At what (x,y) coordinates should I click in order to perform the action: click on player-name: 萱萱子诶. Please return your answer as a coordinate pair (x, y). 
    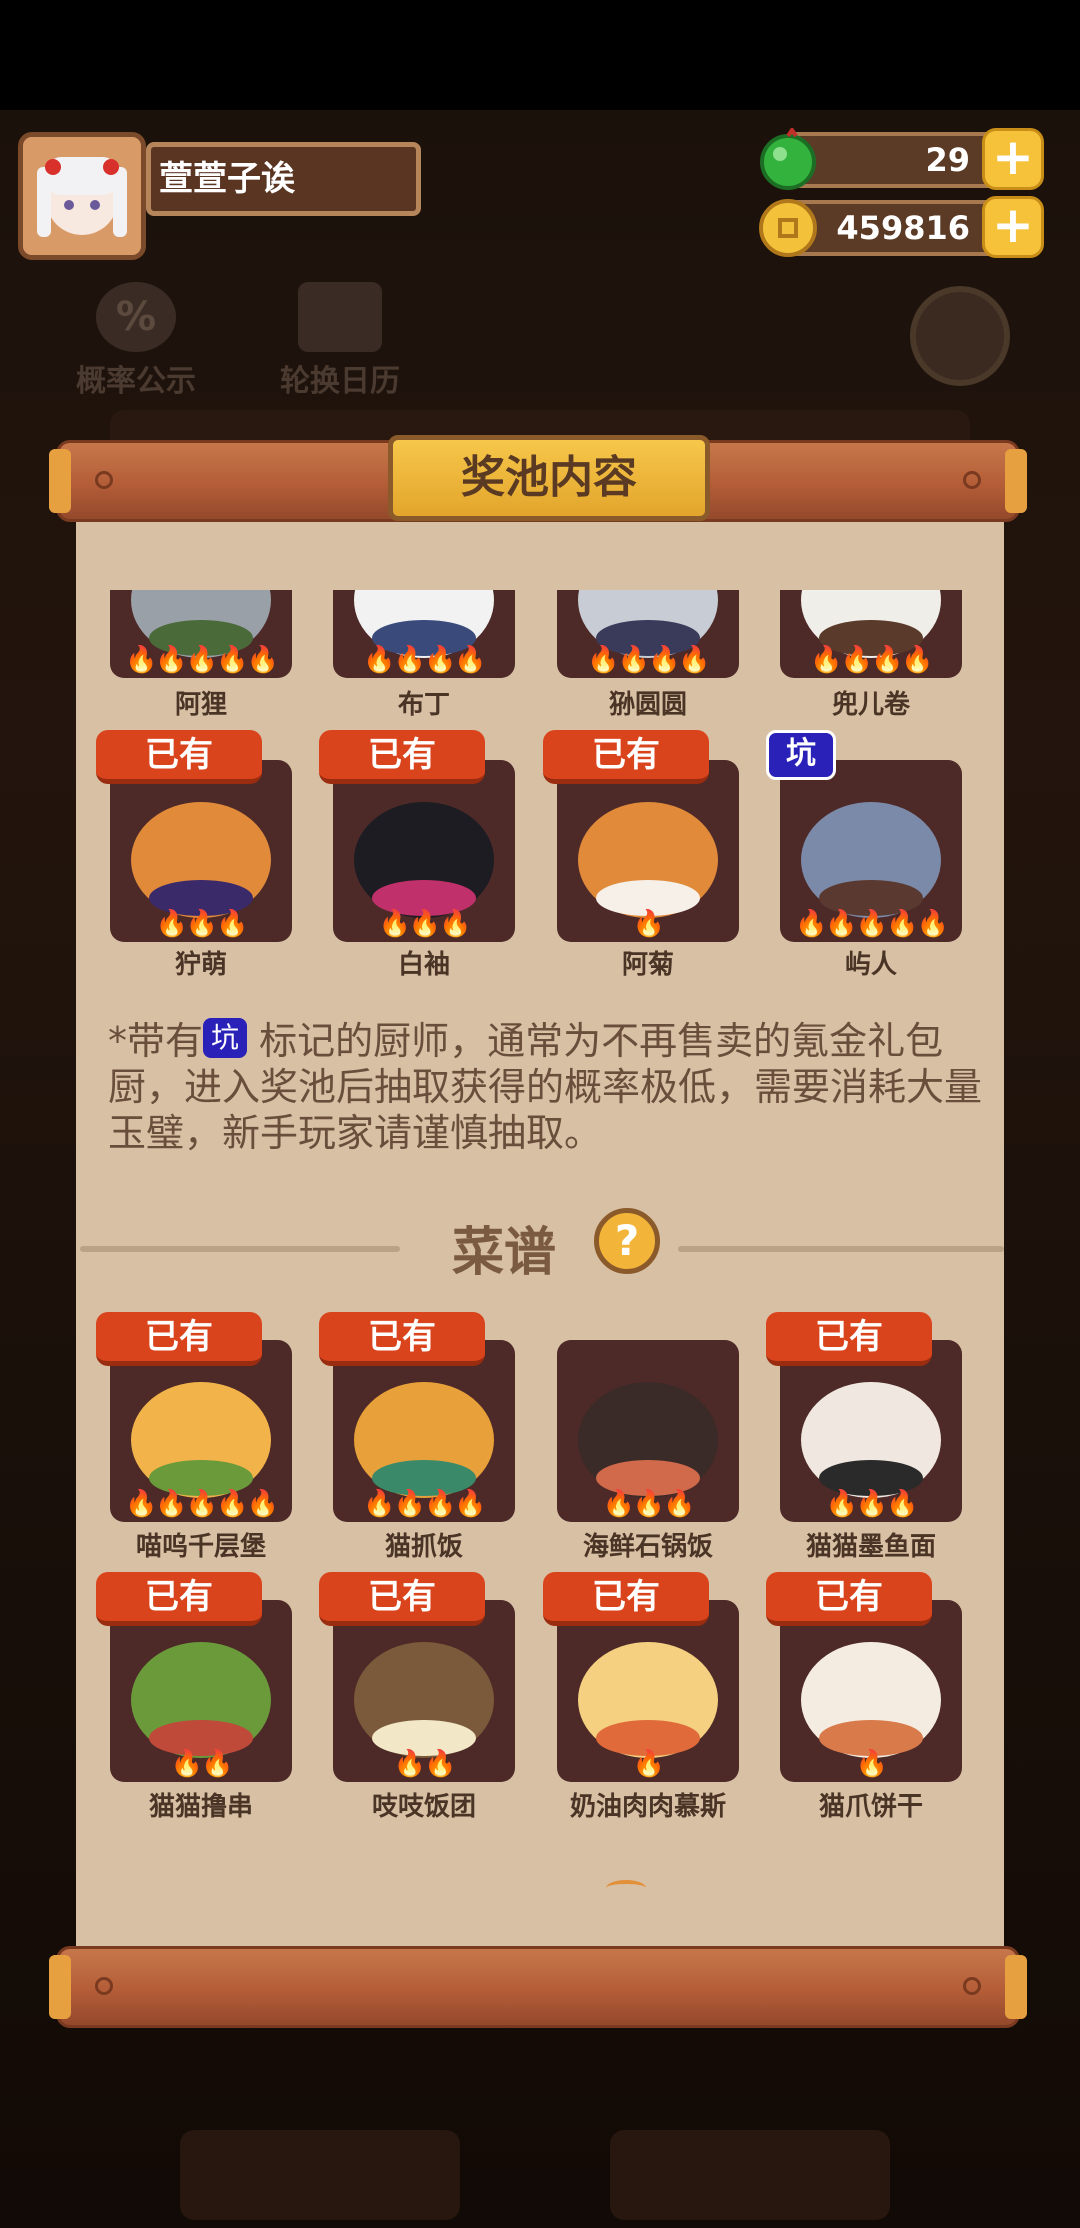
    Looking at the image, I should click on (283, 179).